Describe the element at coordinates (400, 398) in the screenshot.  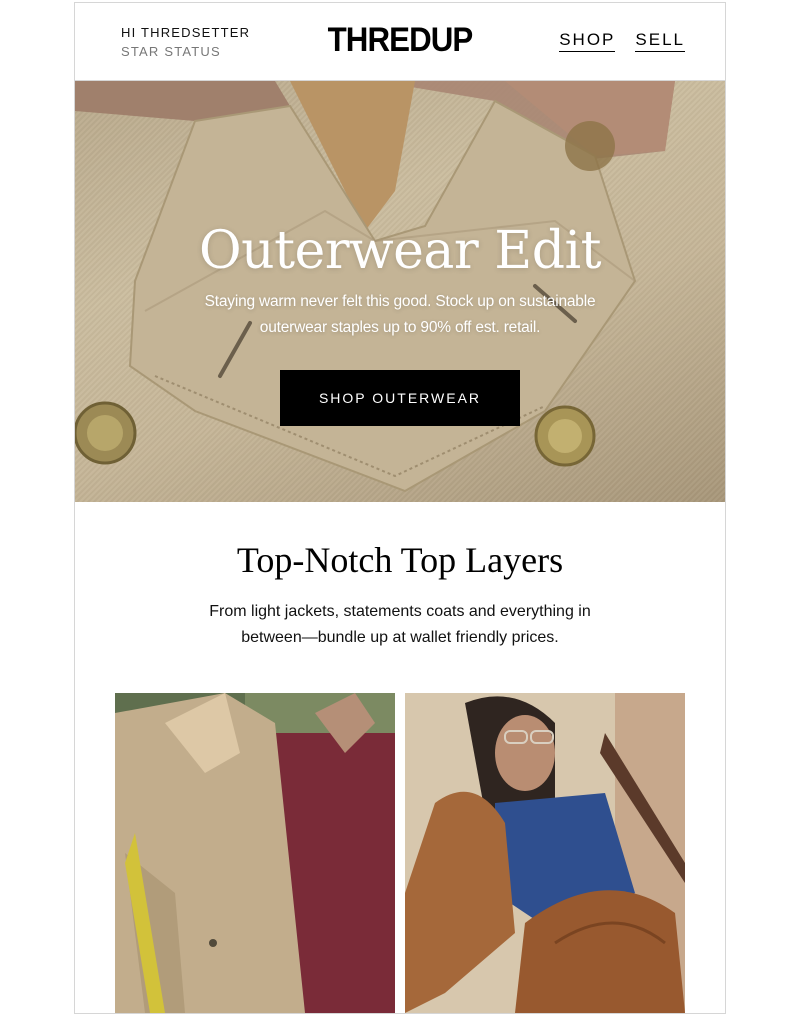
I see `shop-outerwear-button: SHOP OUTERWEAR` at that location.